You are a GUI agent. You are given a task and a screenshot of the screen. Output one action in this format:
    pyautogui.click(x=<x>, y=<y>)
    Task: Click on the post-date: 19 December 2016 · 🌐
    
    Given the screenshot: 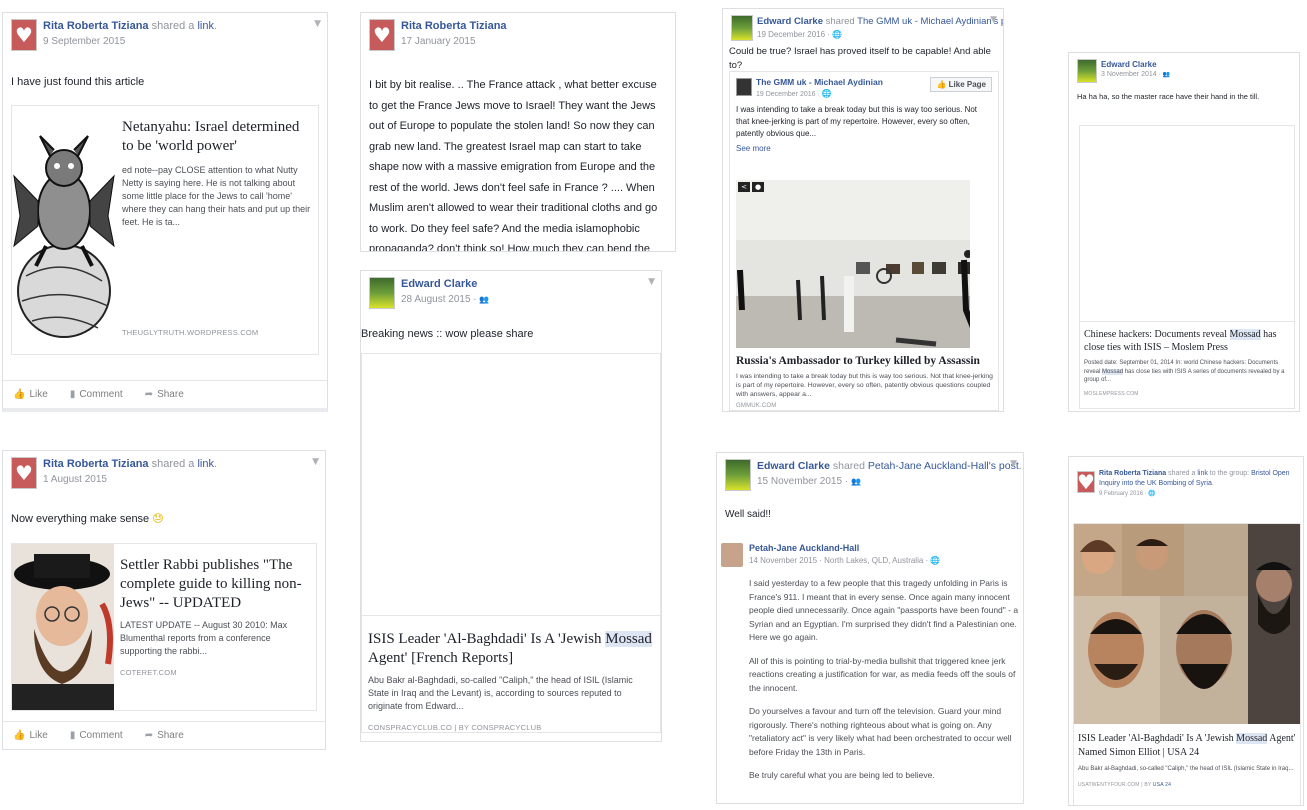 What is the action you would take?
    pyautogui.click(x=876, y=34)
    